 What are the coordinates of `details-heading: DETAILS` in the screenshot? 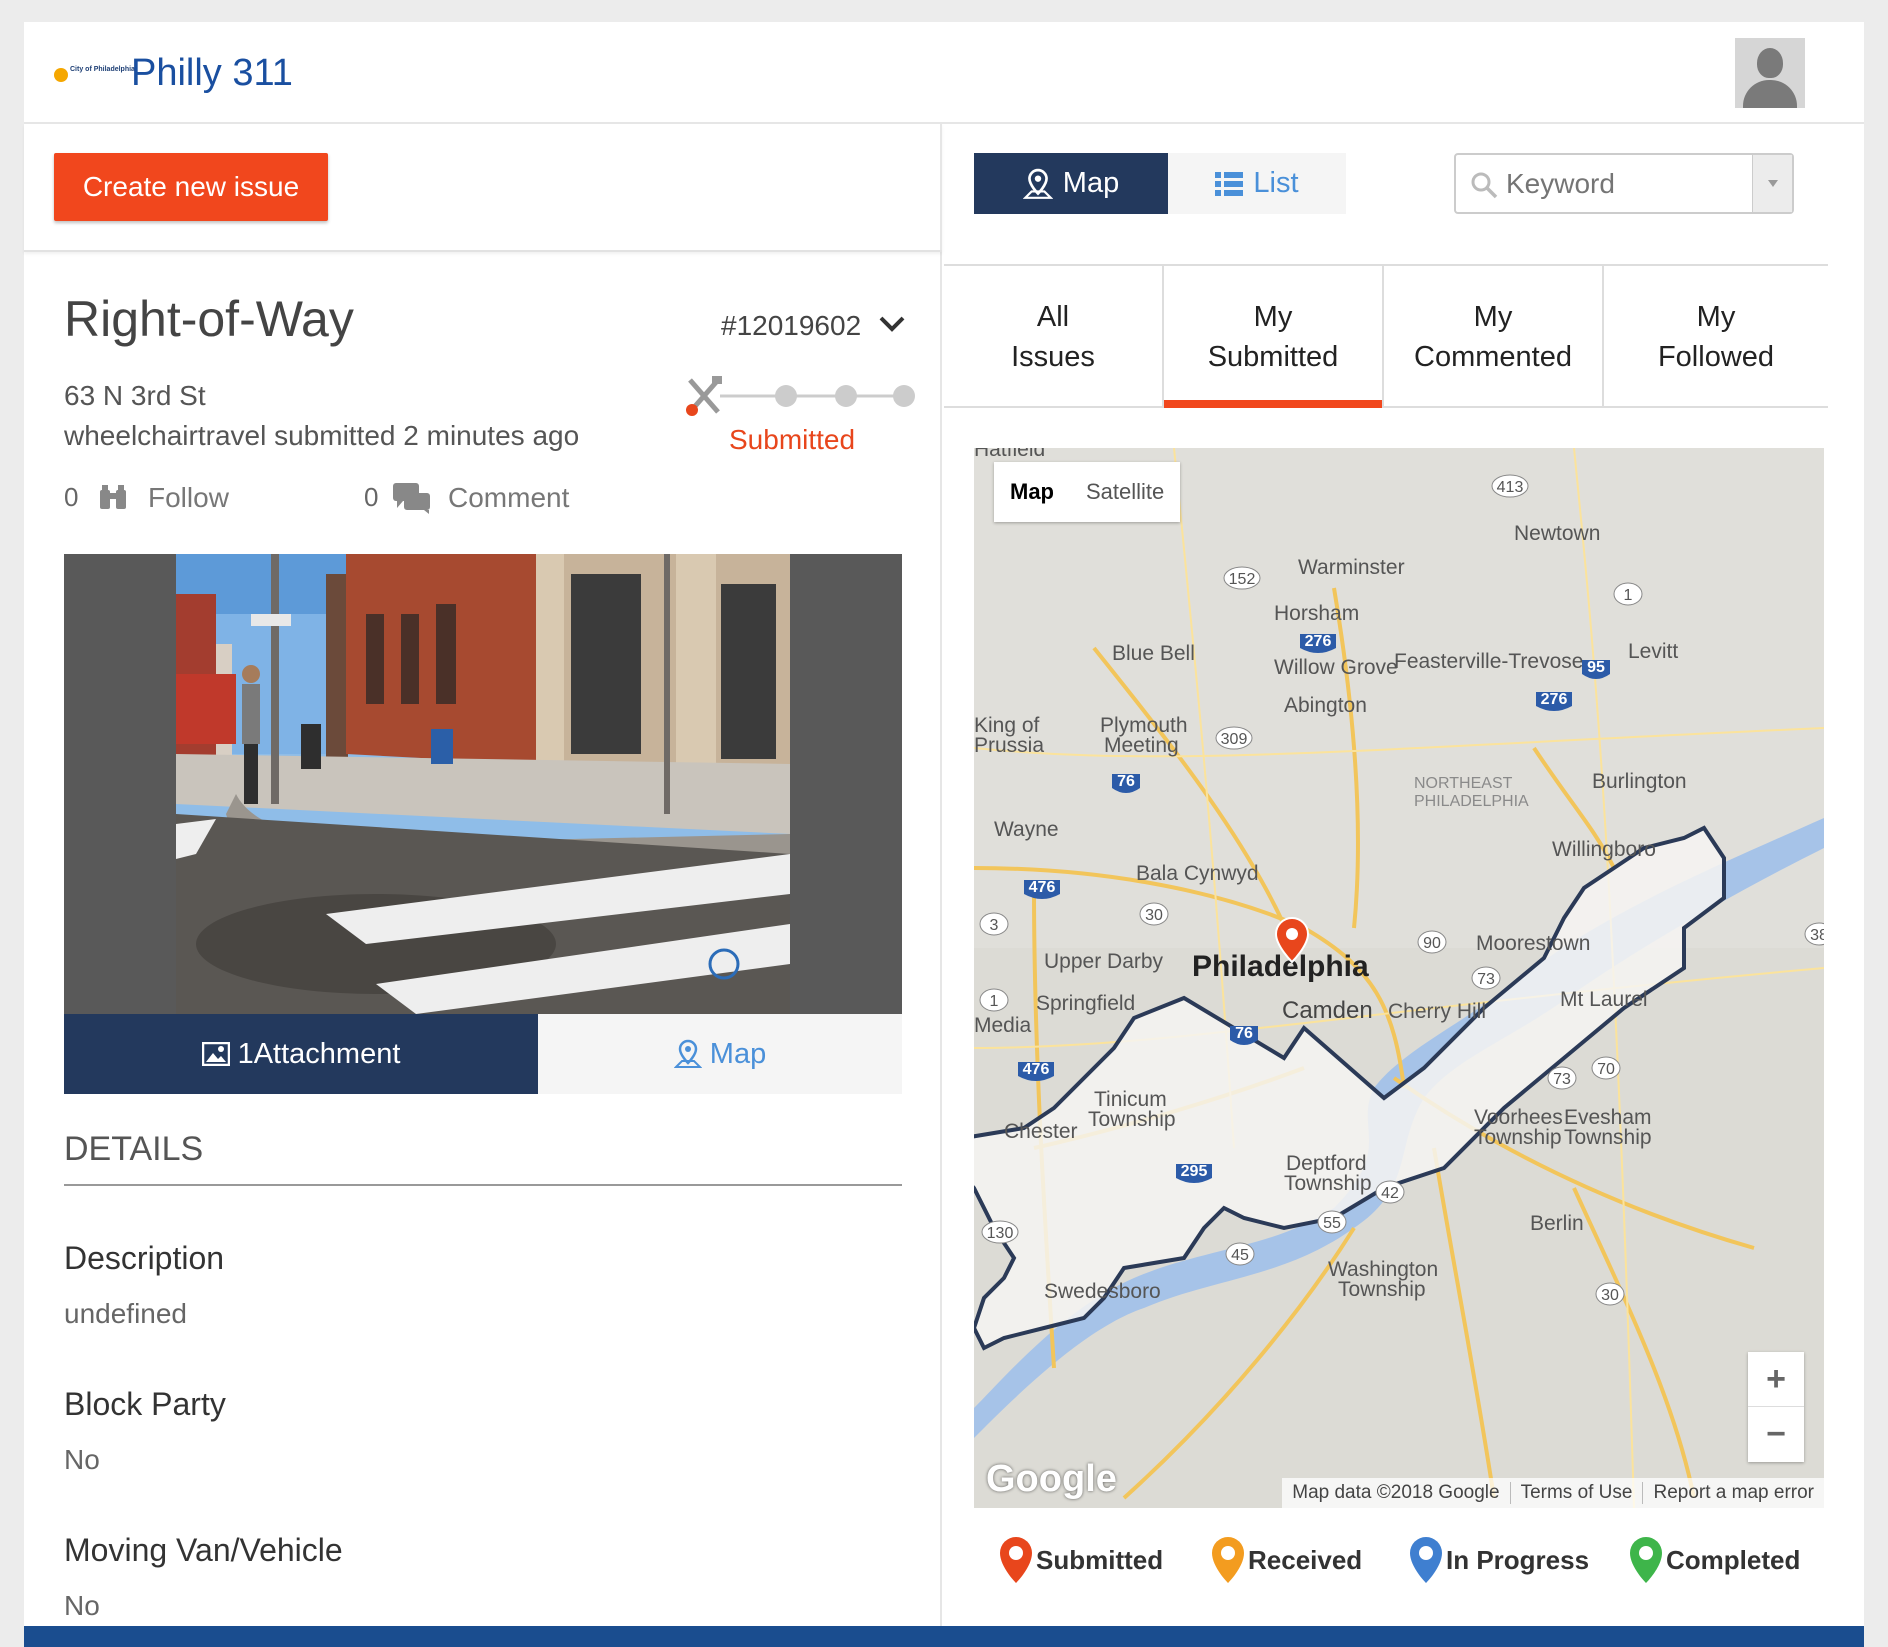 It's located at (134, 1149).